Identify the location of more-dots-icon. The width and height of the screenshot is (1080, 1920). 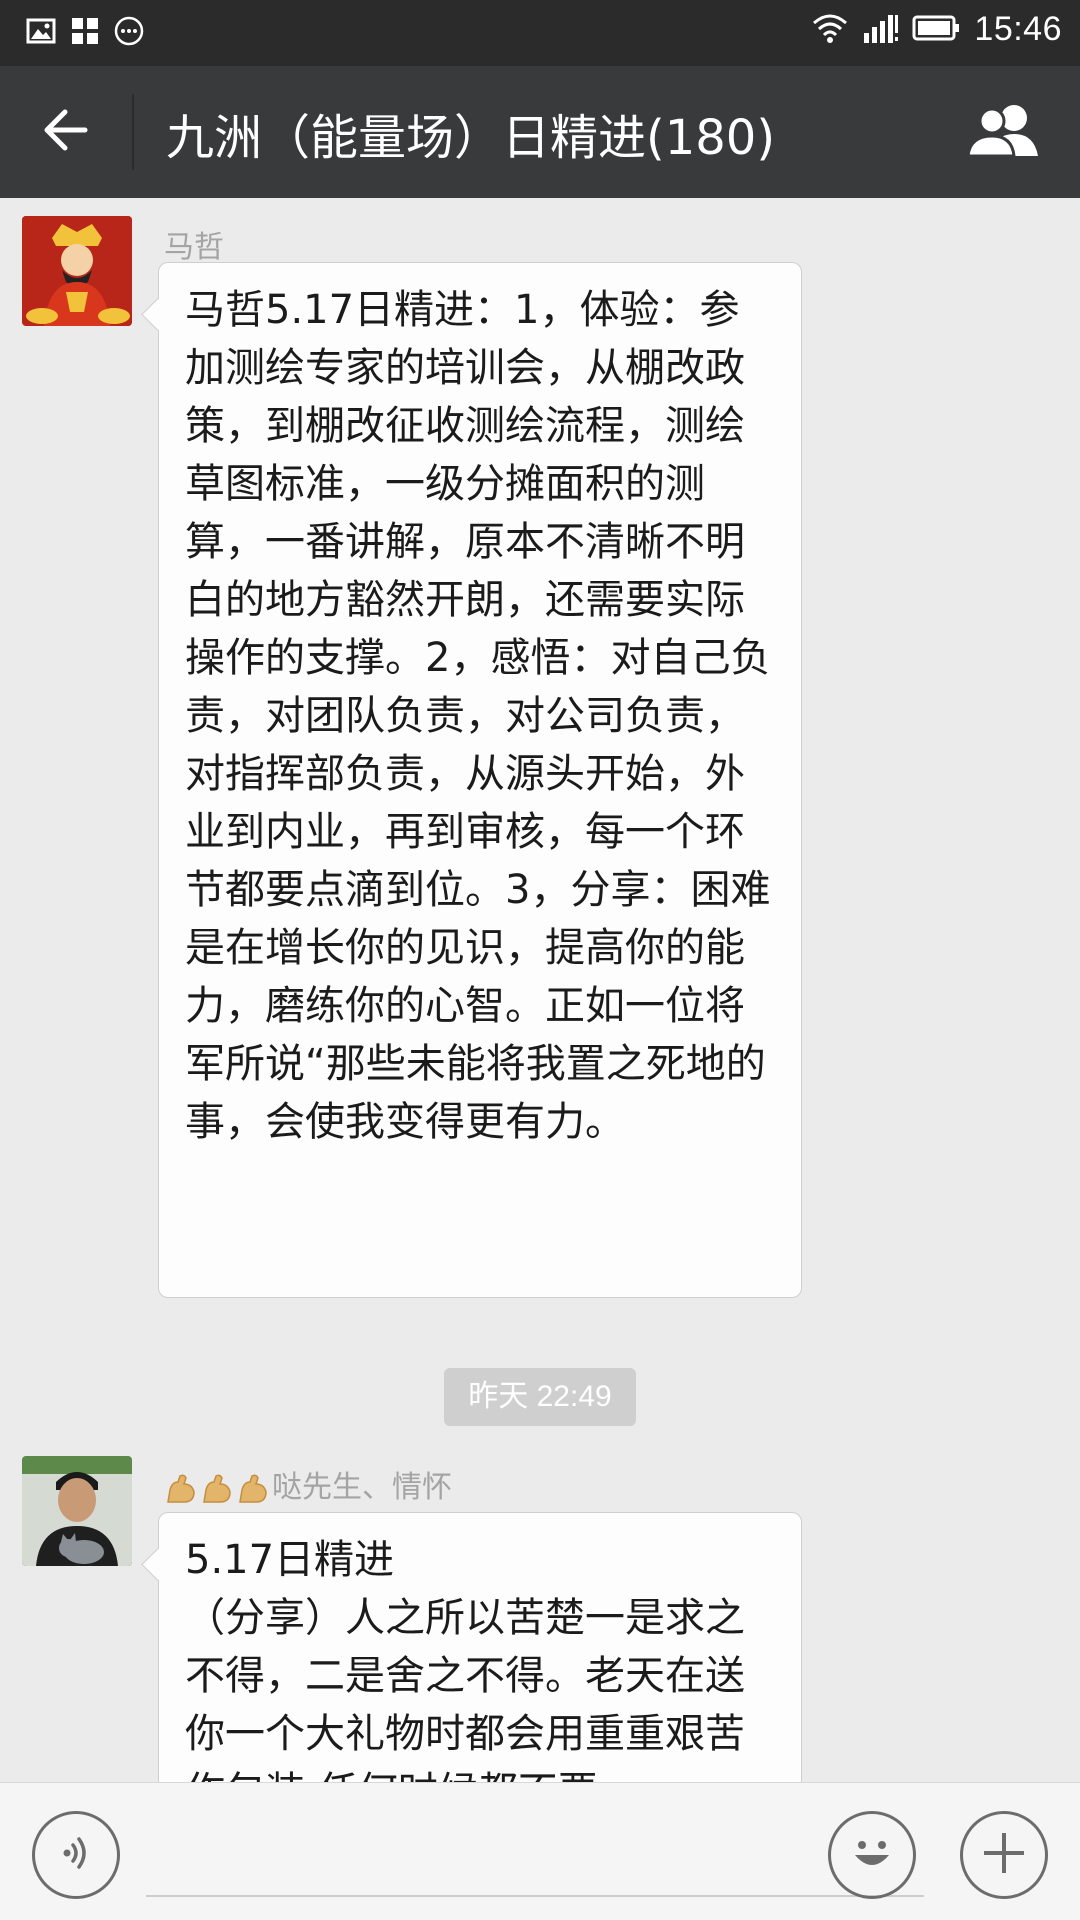
(129, 33).